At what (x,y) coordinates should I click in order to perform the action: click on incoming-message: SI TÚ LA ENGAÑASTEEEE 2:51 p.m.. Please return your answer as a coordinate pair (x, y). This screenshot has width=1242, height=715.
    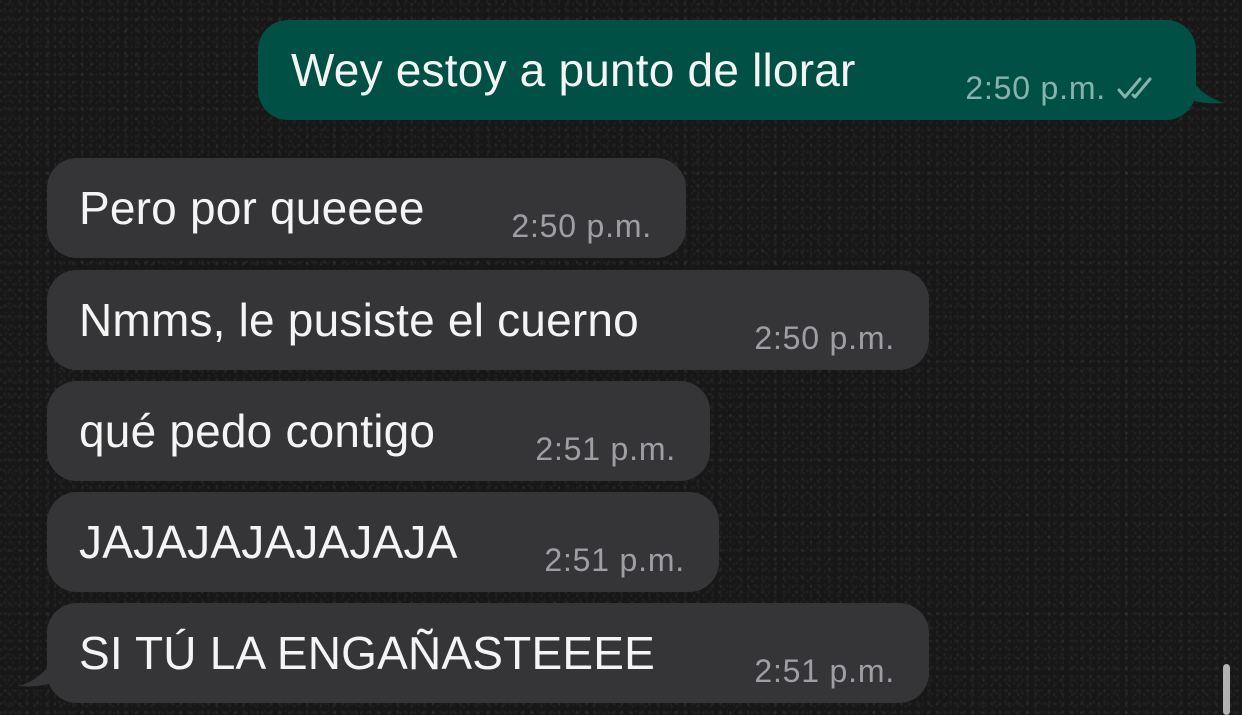
    Looking at the image, I should click on (474, 653).